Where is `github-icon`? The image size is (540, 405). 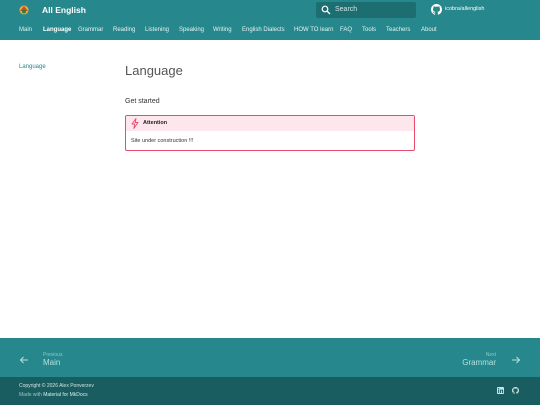
github-icon is located at coordinates (436, 9).